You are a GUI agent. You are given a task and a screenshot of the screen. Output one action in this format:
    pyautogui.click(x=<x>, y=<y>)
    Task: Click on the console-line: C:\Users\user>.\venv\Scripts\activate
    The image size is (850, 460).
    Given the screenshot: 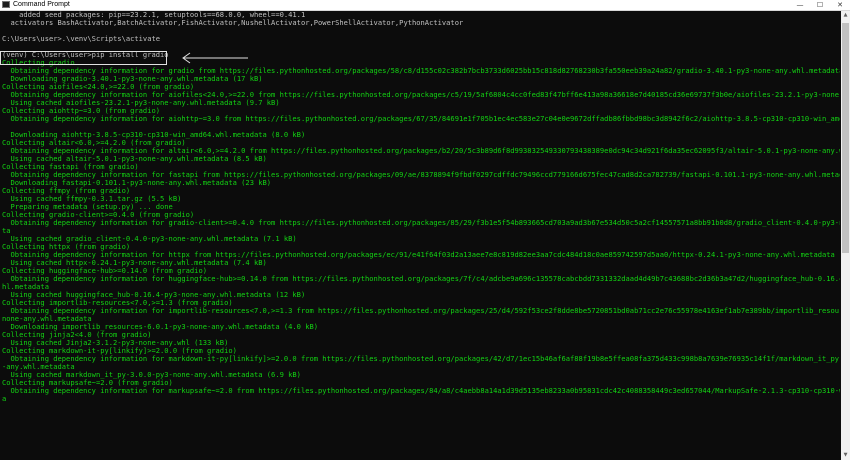 What is the action you would take?
    pyautogui.click(x=81, y=38)
    